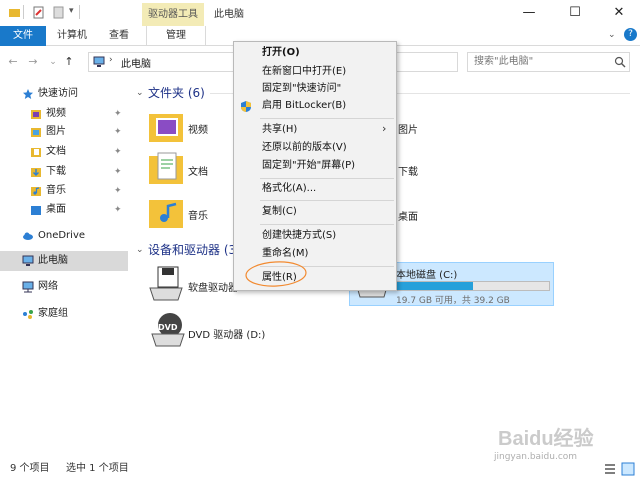 This screenshot has width=640, height=480. Describe the element at coordinates (213, 288) in the screenshot. I see `item-label: 软盘驱动器` at that location.